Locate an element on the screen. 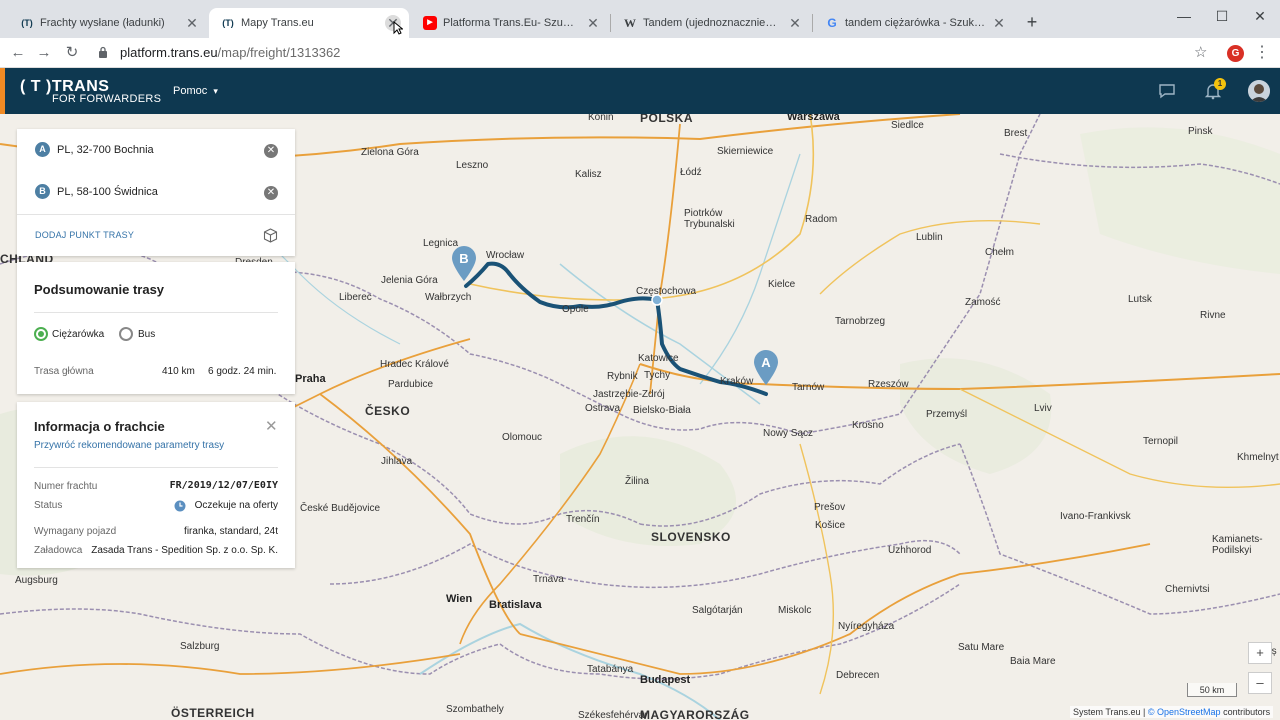 Image resolution: width=1280 pixels, height=720 pixels. city-label: Krosno is located at coordinates (868, 425).